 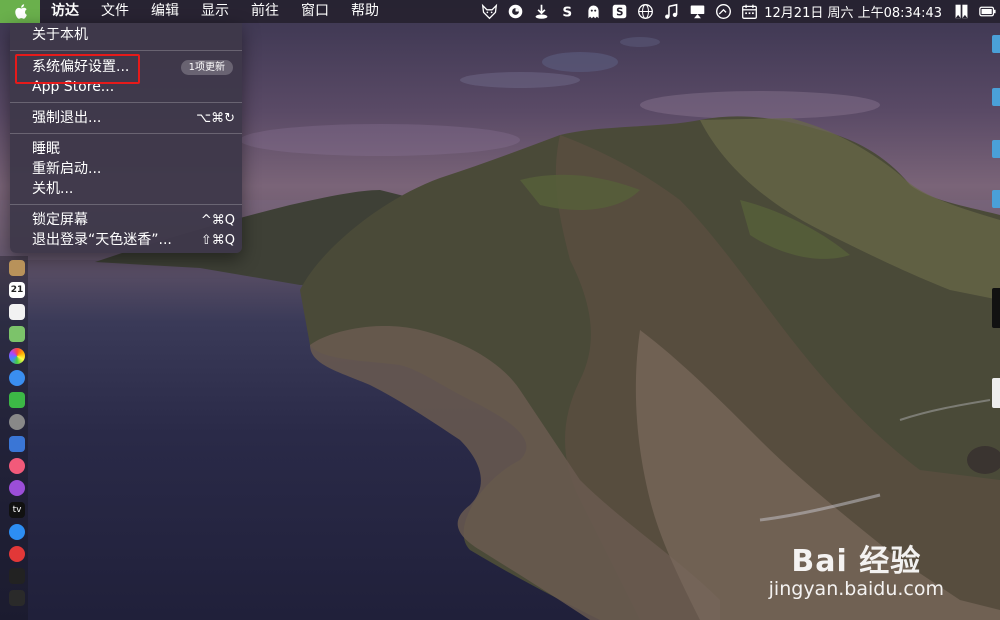 What do you see at coordinates (17, 532) in the screenshot?
I see `app-store-icon` at bounding box center [17, 532].